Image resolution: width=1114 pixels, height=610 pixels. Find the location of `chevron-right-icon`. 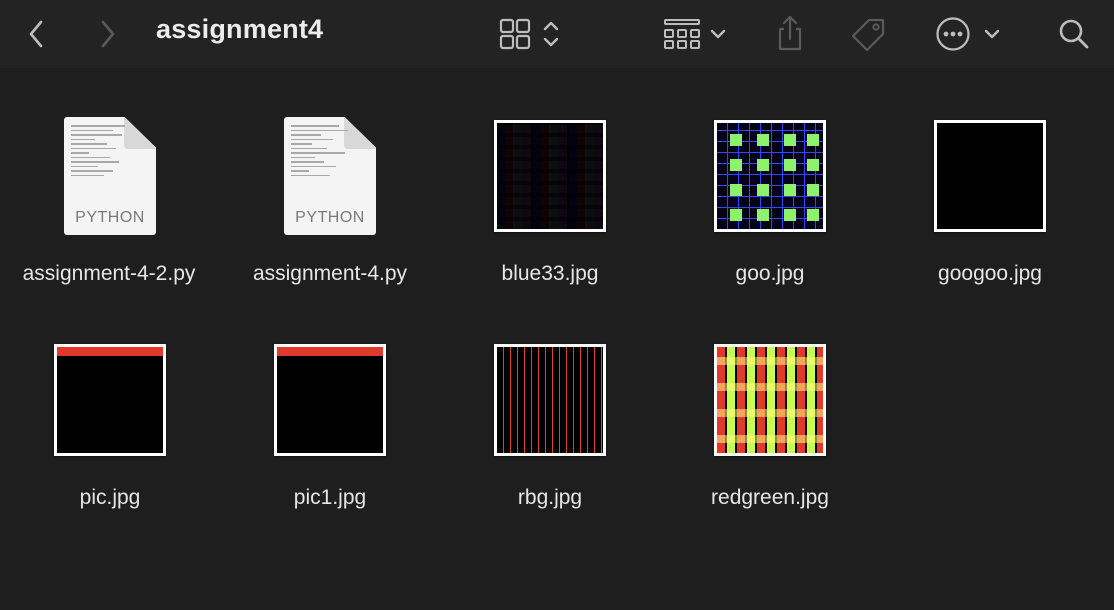

chevron-right-icon is located at coordinates (108, 34).